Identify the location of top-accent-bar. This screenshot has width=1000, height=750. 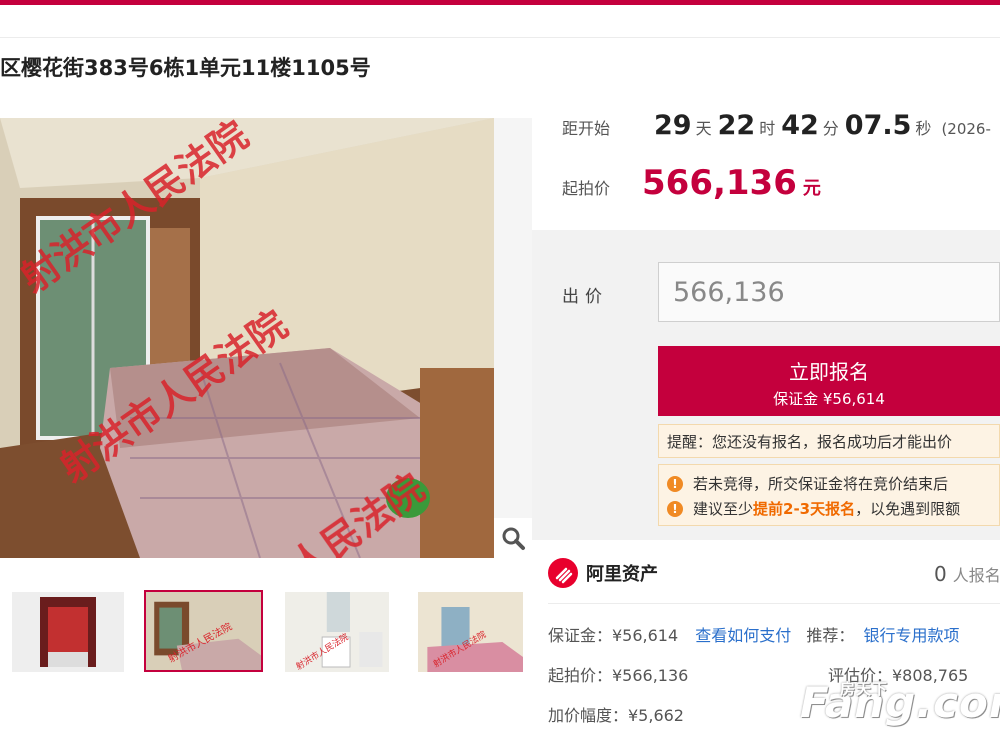
(500, 2).